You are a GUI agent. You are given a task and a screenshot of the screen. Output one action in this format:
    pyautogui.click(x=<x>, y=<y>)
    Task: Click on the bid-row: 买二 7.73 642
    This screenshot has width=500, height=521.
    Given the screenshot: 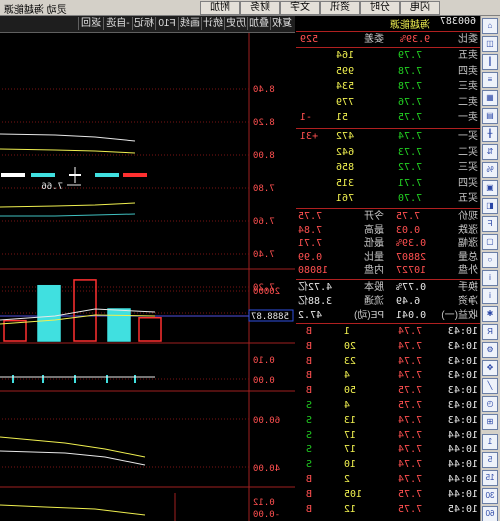 What is the action you would take?
    pyautogui.click(x=388, y=152)
    